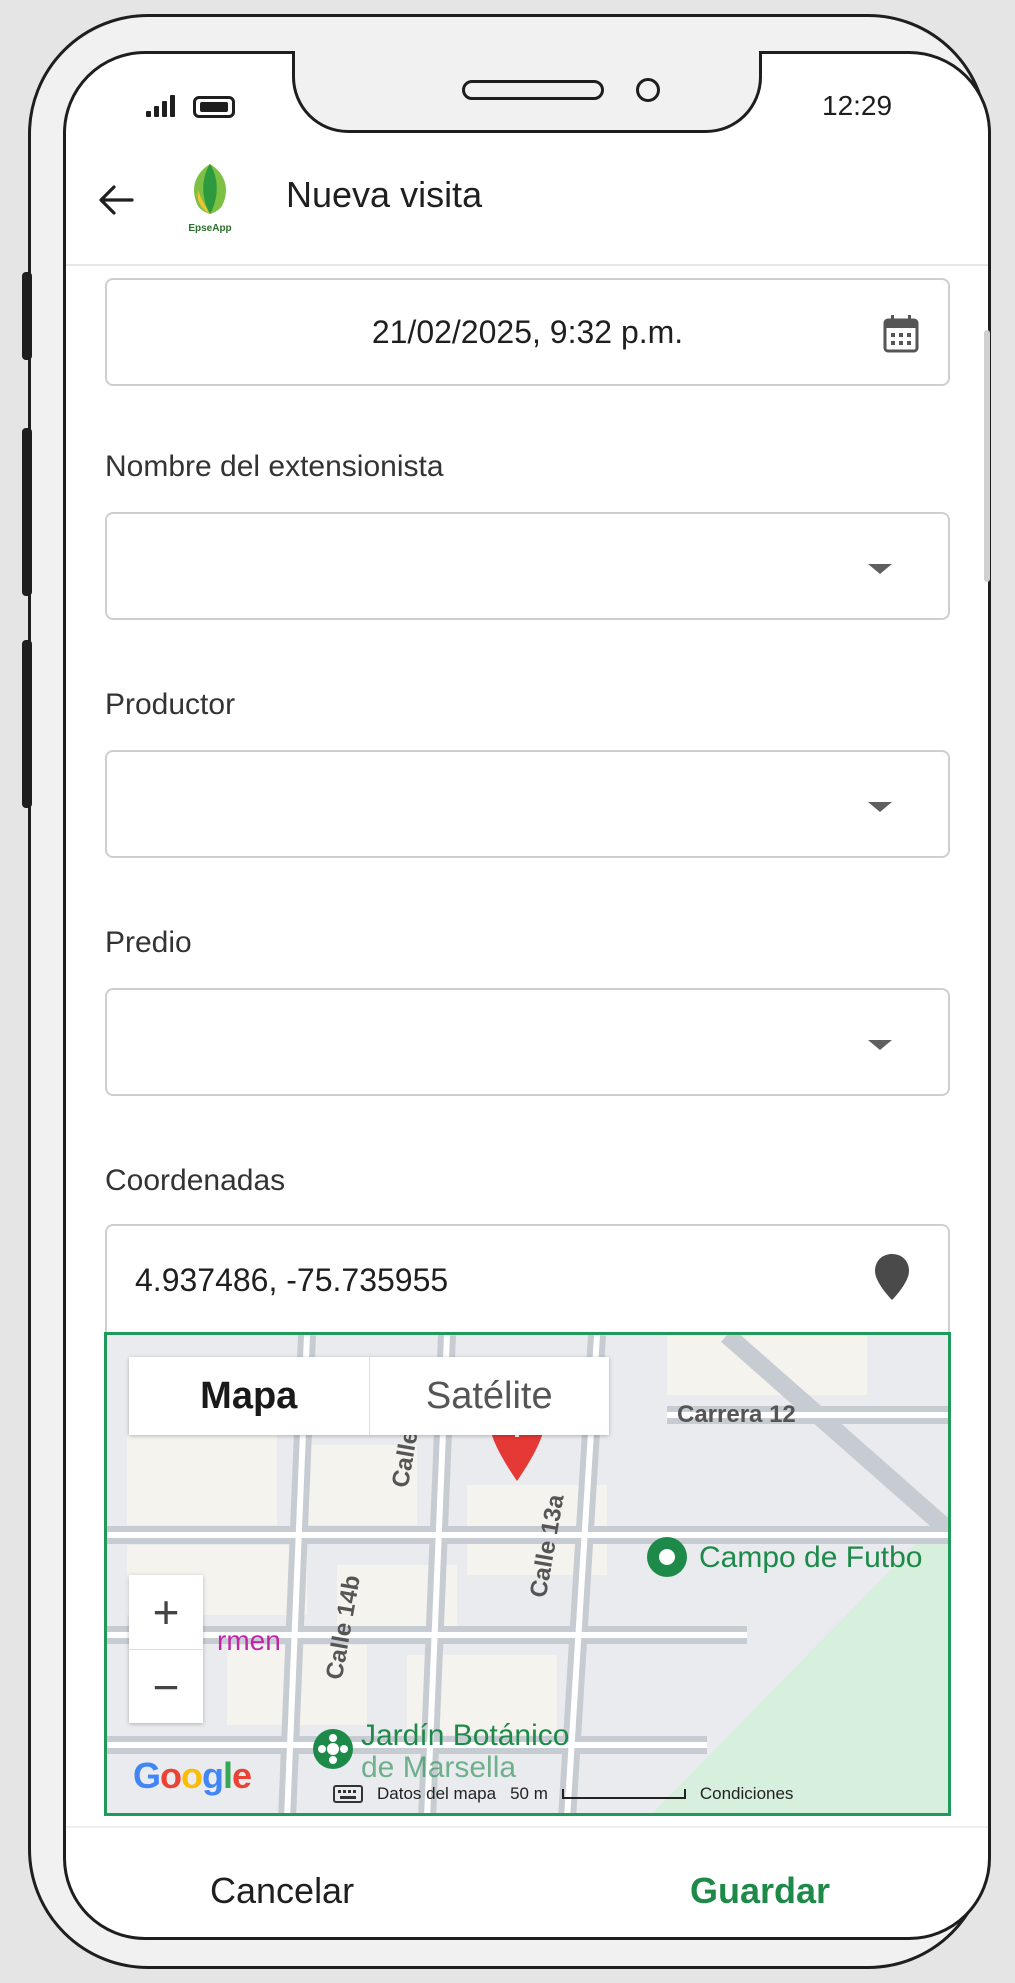 The height and width of the screenshot is (1983, 1015). Describe the element at coordinates (210, 189) in the screenshot. I see `leaf-logo-icon` at that location.